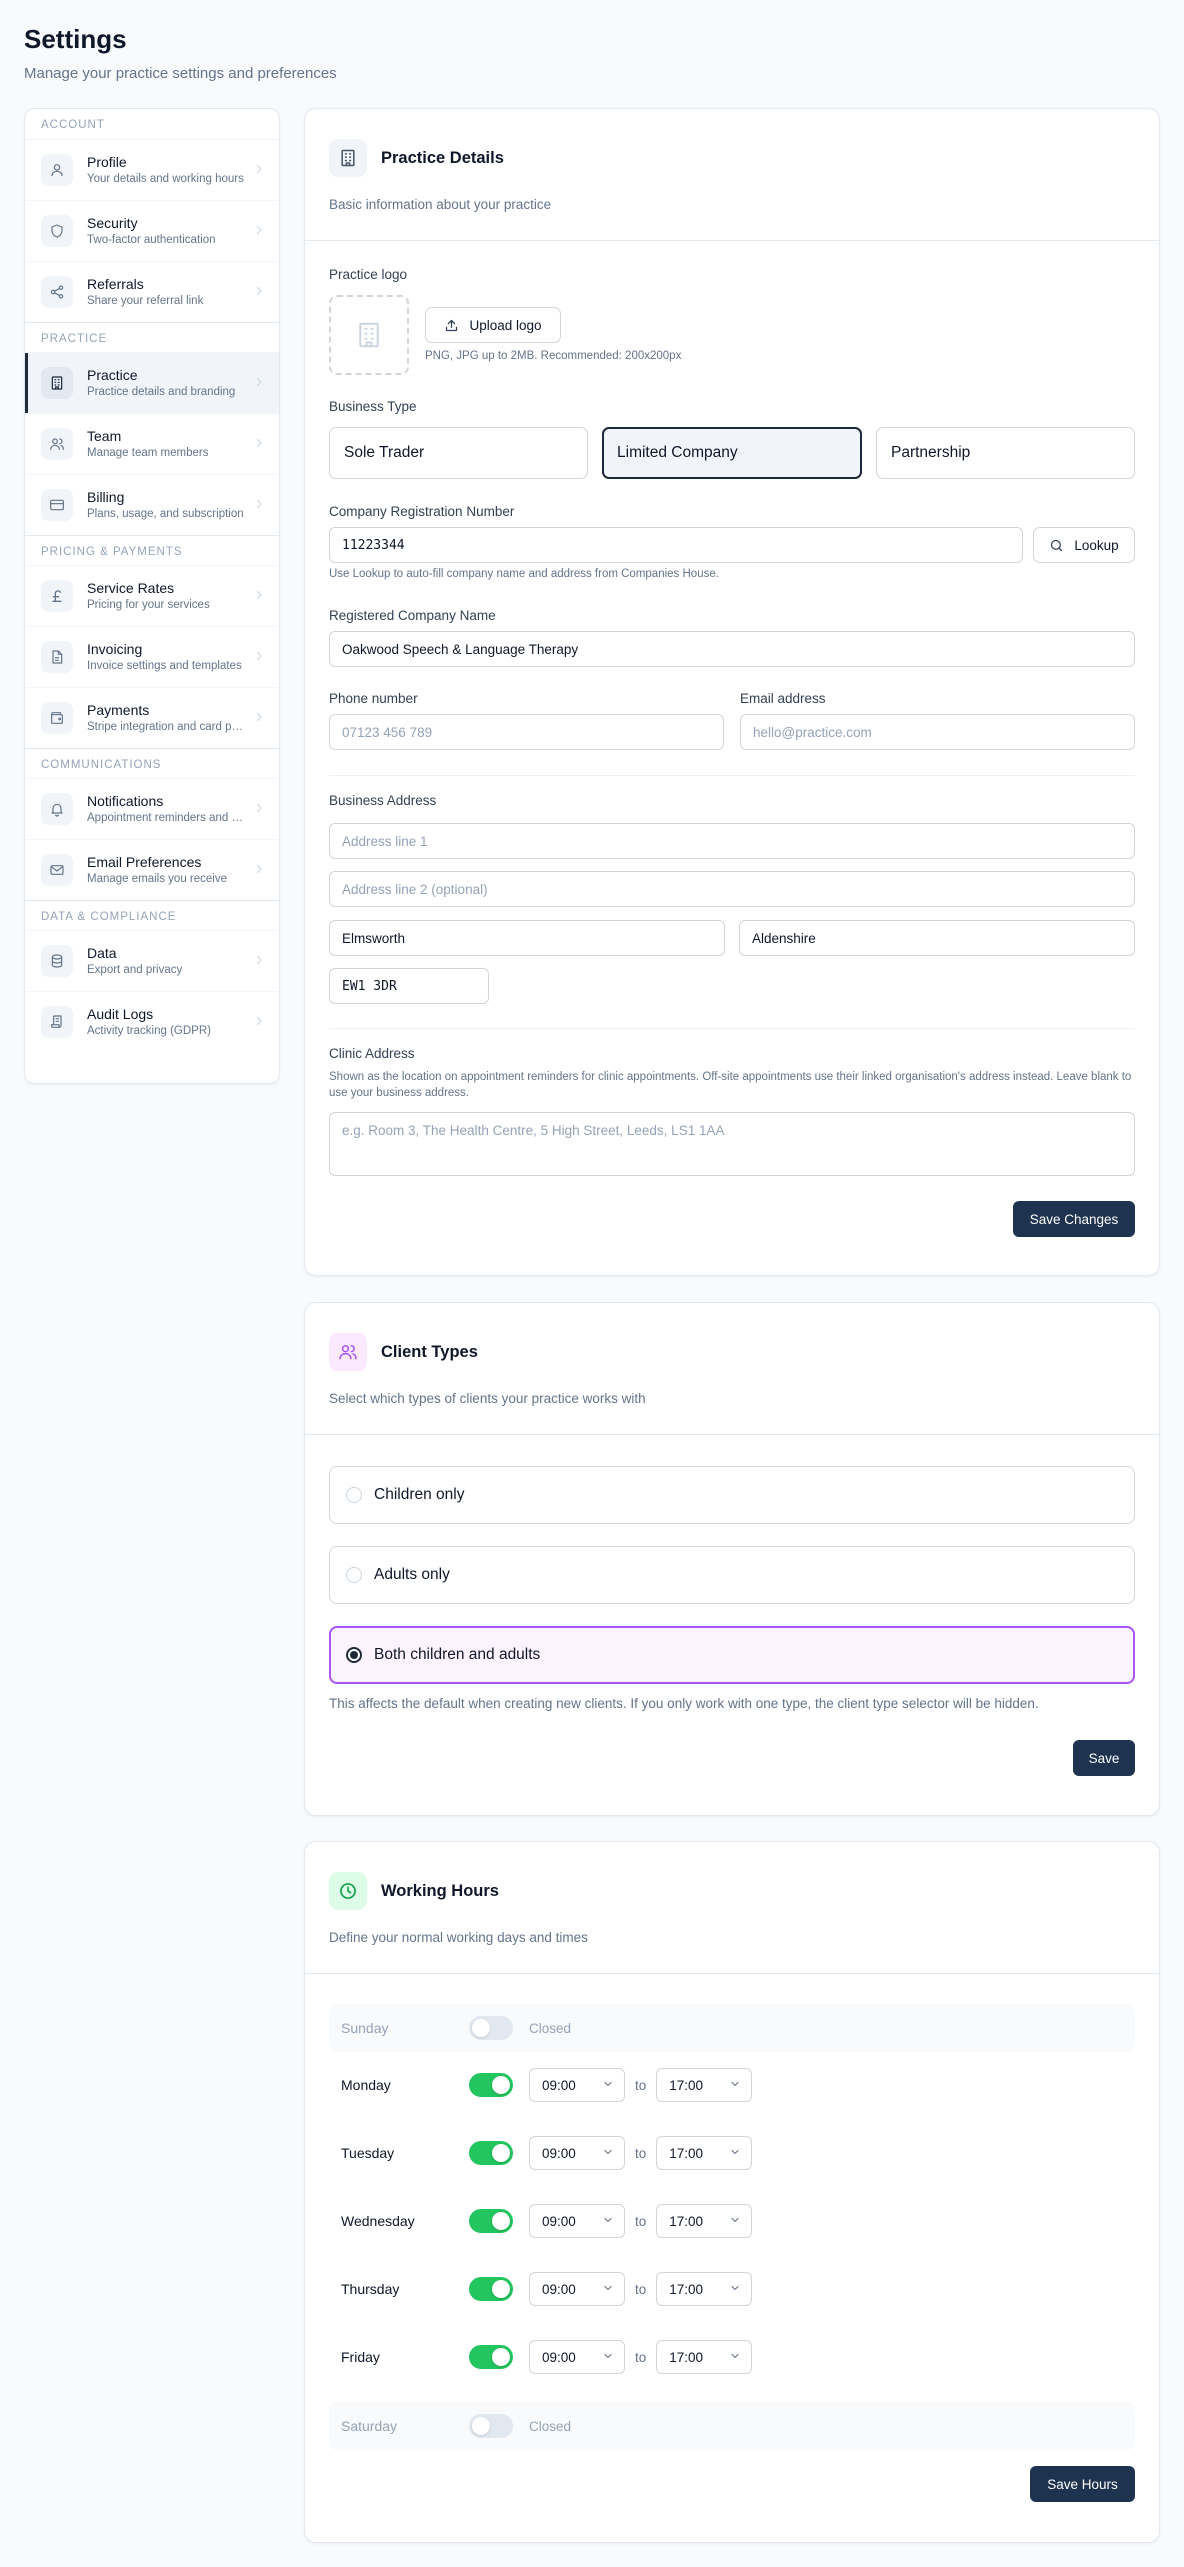 The height and width of the screenshot is (2567, 1184). I want to click on sidebar-item-data: Data Export and privacy, so click(152, 960).